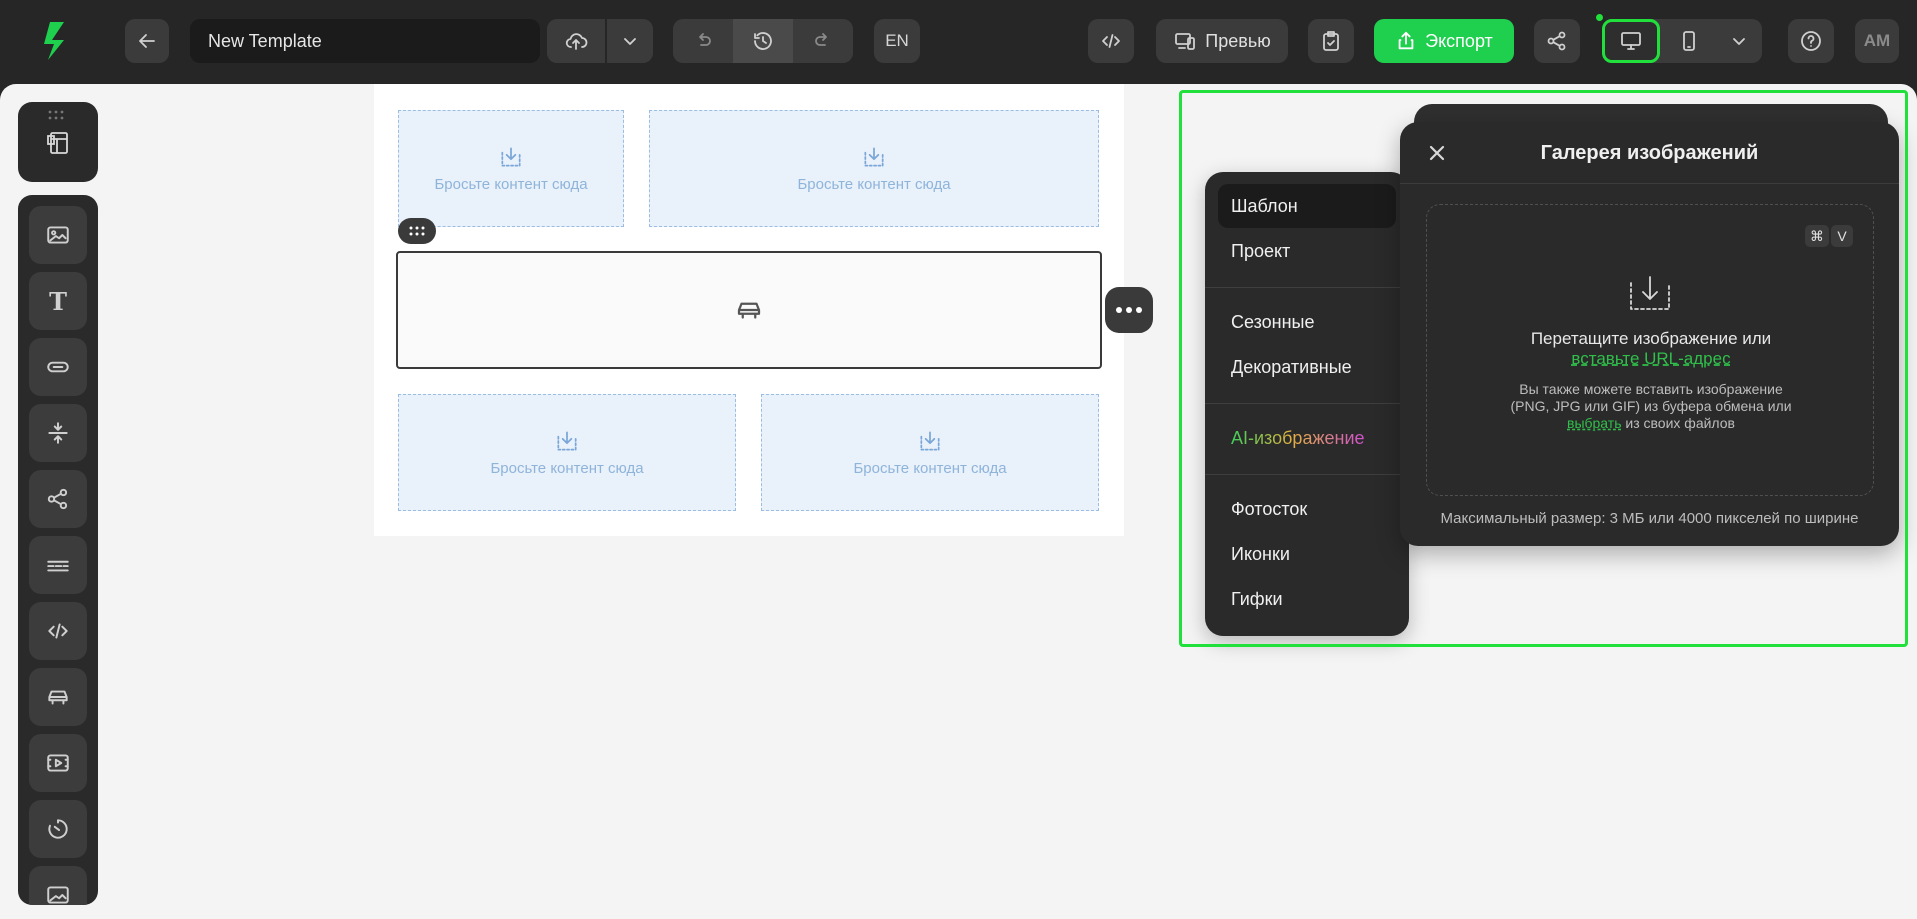 The height and width of the screenshot is (919, 1917). I want to click on category-ai-image: AI-изображение, so click(1307, 438).